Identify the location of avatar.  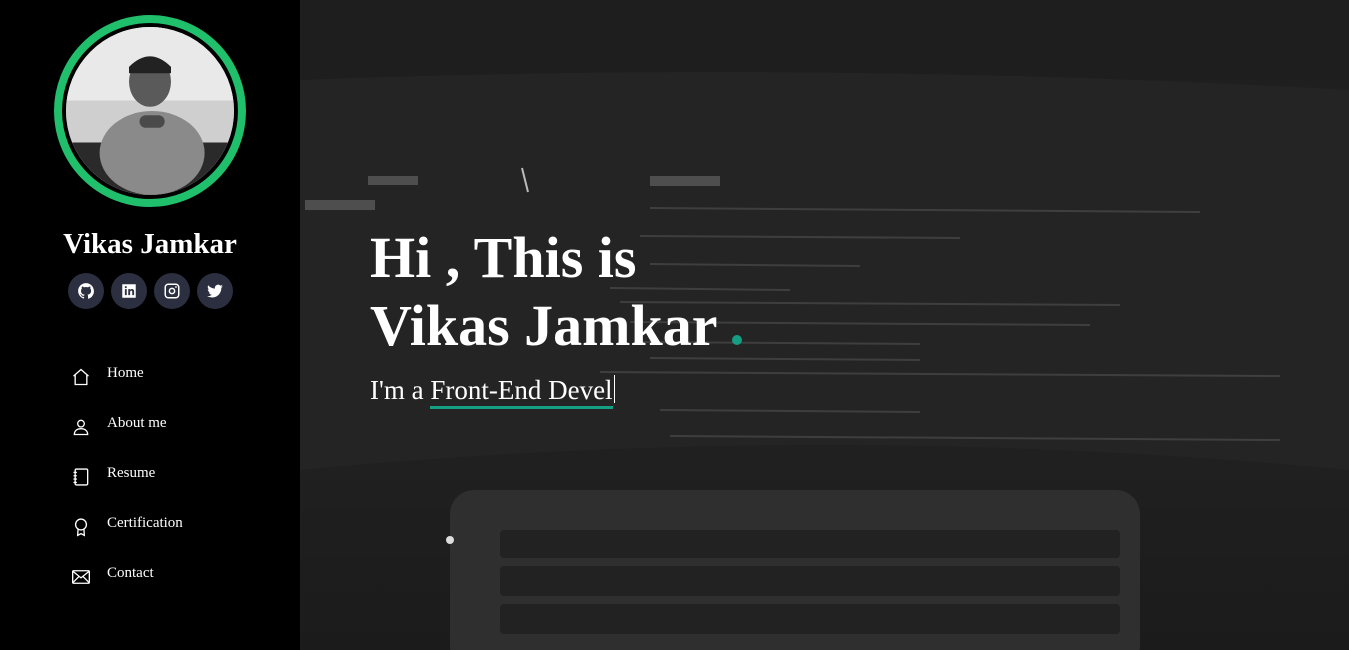
(150, 111).